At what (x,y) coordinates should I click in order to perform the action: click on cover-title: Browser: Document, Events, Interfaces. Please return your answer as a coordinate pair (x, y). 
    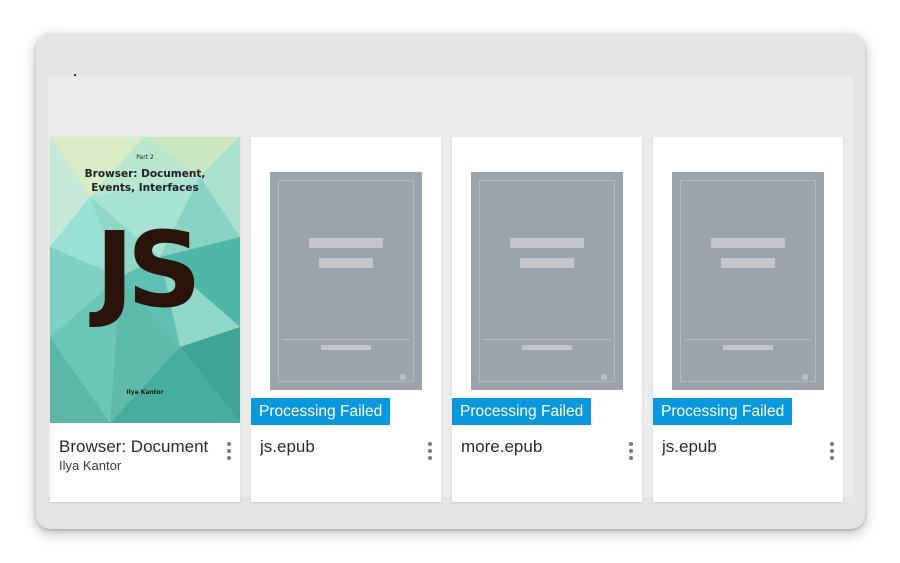
    Looking at the image, I should click on (145, 181).